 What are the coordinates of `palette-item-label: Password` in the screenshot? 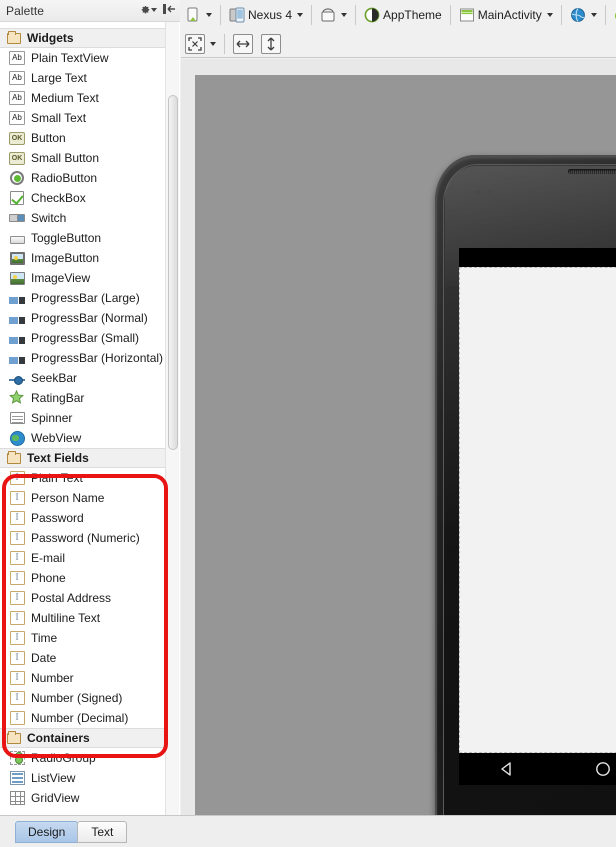 It's located at (57, 518).